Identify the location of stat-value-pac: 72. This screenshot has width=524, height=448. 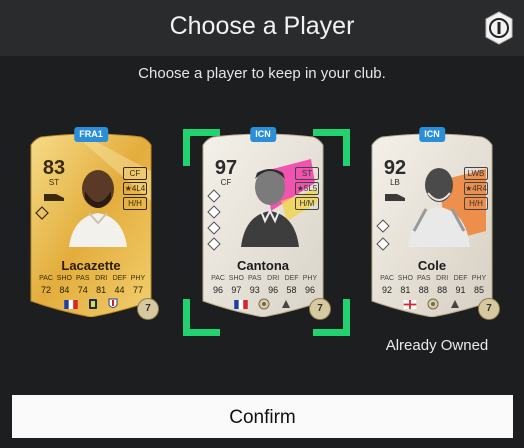
(45, 290).